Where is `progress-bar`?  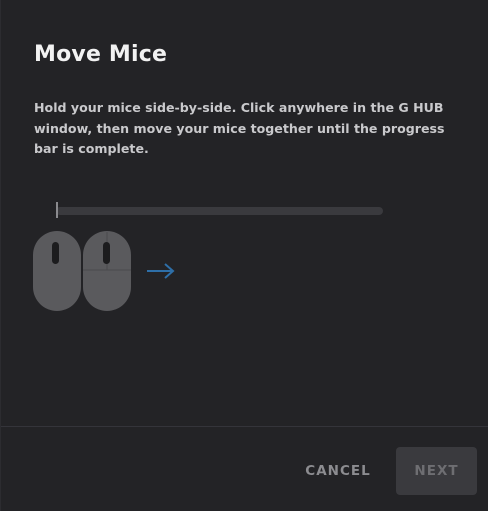 progress-bar is located at coordinates (219, 211).